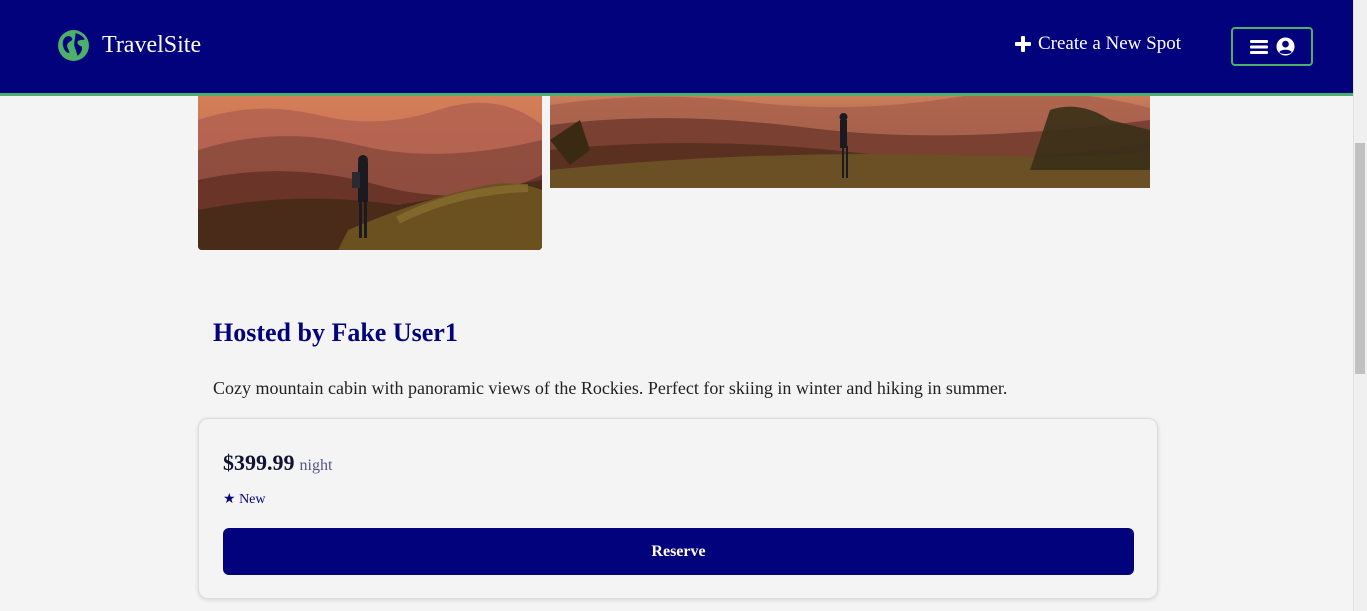 Image resolution: width=1367 pixels, height=611 pixels. What do you see at coordinates (335, 332) in the screenshot?
I see `host-title: Hosted by Fake User1` at bounding box center [335, 332].